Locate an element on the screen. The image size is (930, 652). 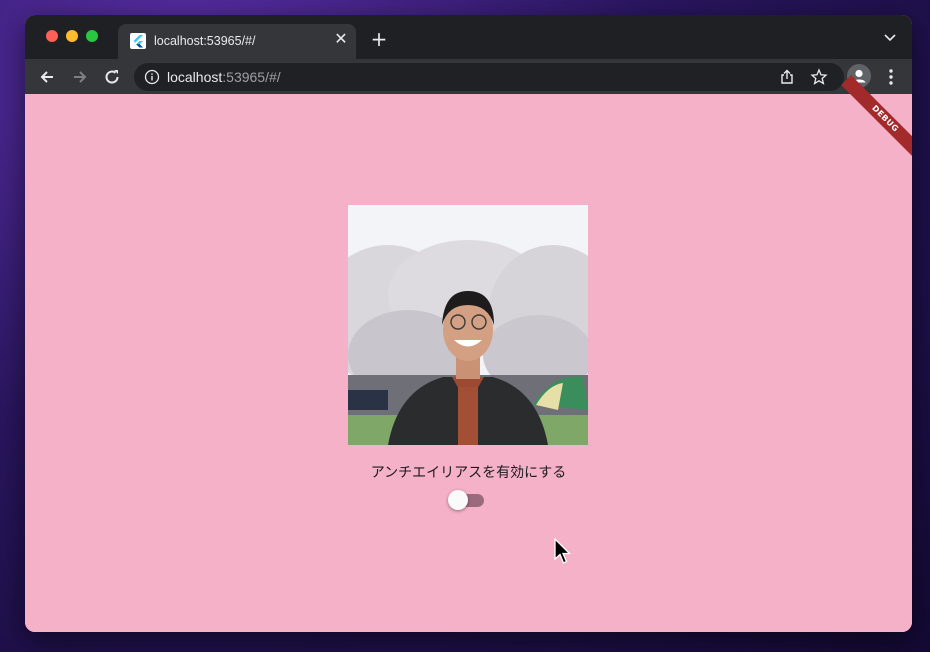
close-icon: ✕ is located at coordinates (341, 39).